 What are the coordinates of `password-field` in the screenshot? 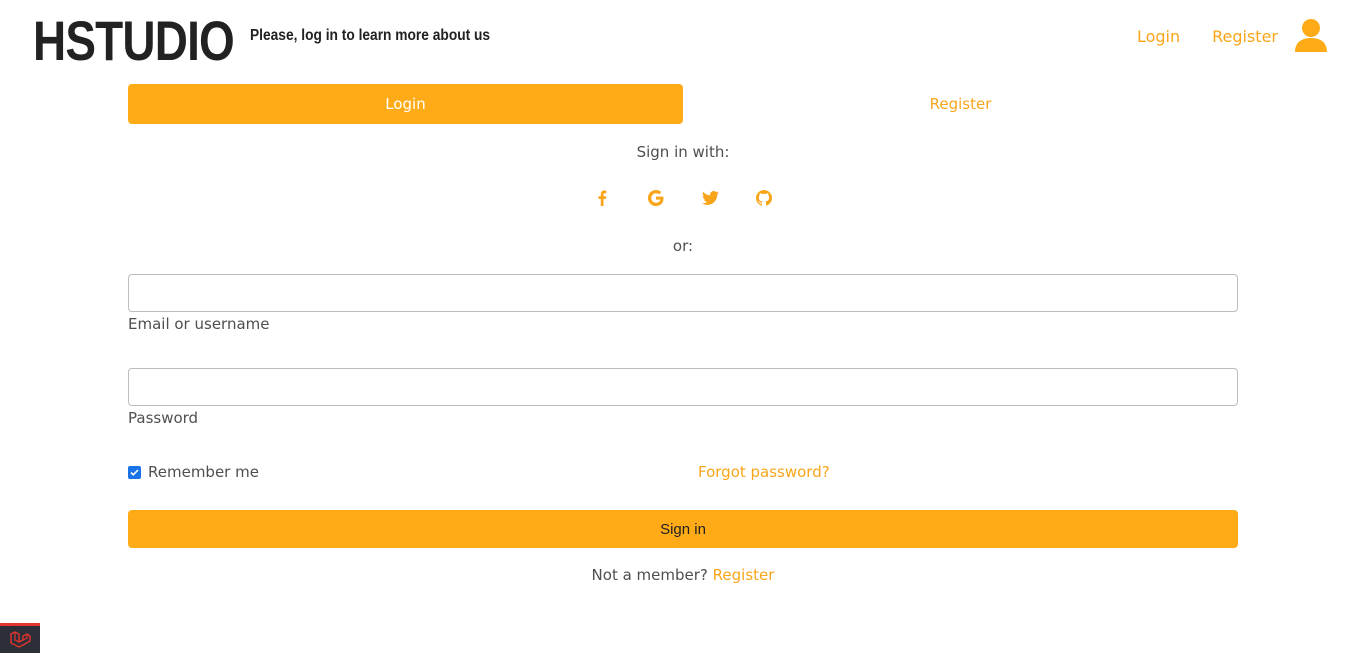 It's located at (683, 387).